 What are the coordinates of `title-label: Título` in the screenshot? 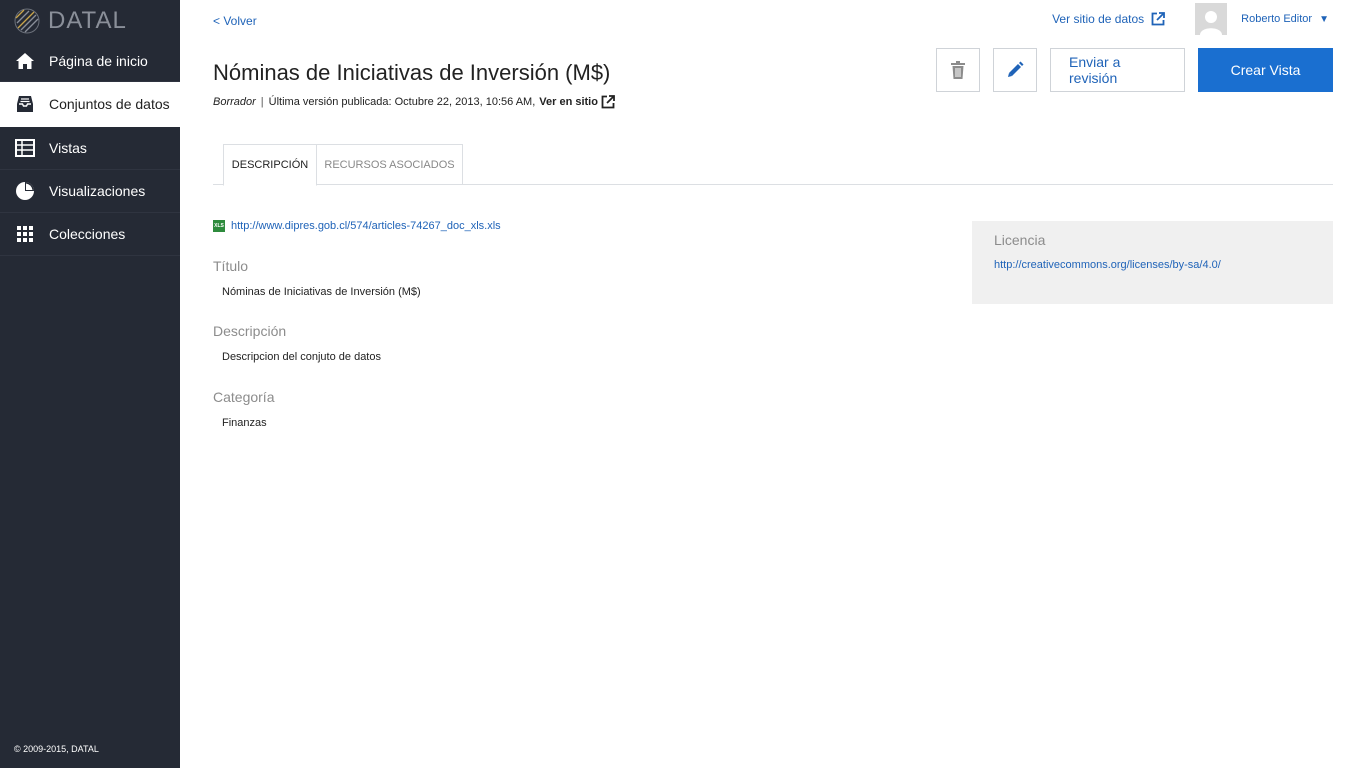 It's located at (231, 266).